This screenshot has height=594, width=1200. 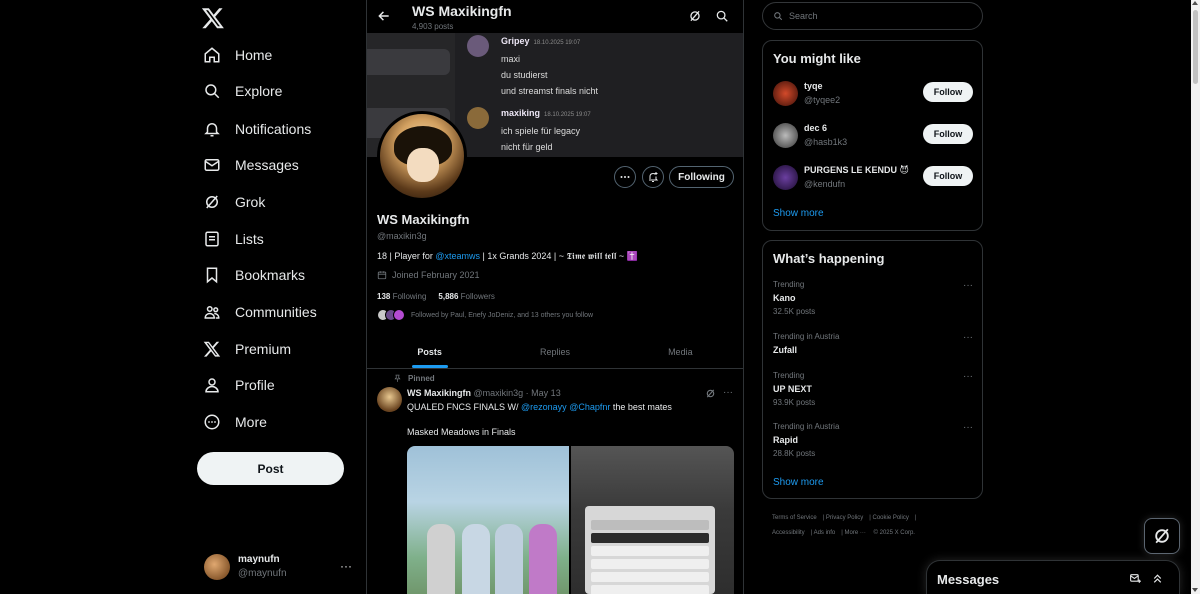 What do you see at coordinates (401, 296) in the screenshot?
I see `following-link: 138 Following` at bounding box center [401, 296].